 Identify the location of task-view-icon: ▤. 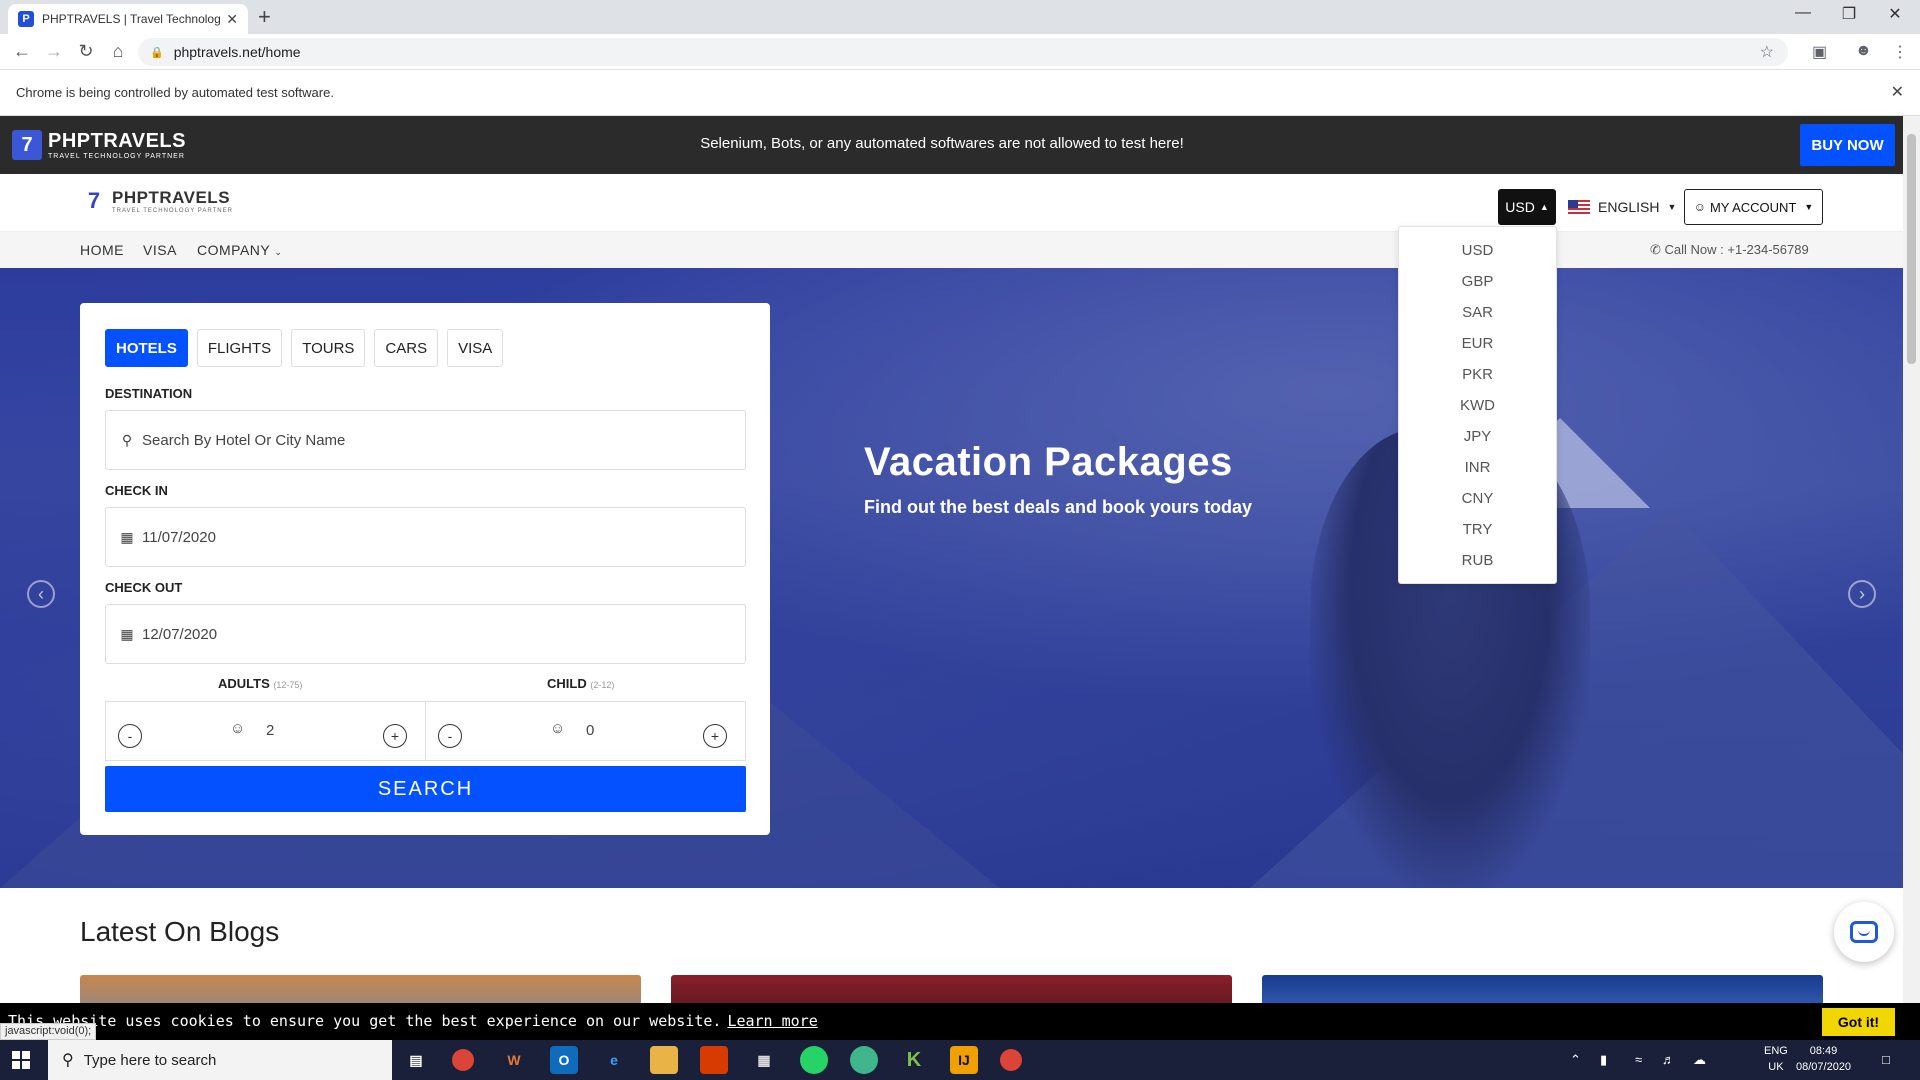
(416, 1060).